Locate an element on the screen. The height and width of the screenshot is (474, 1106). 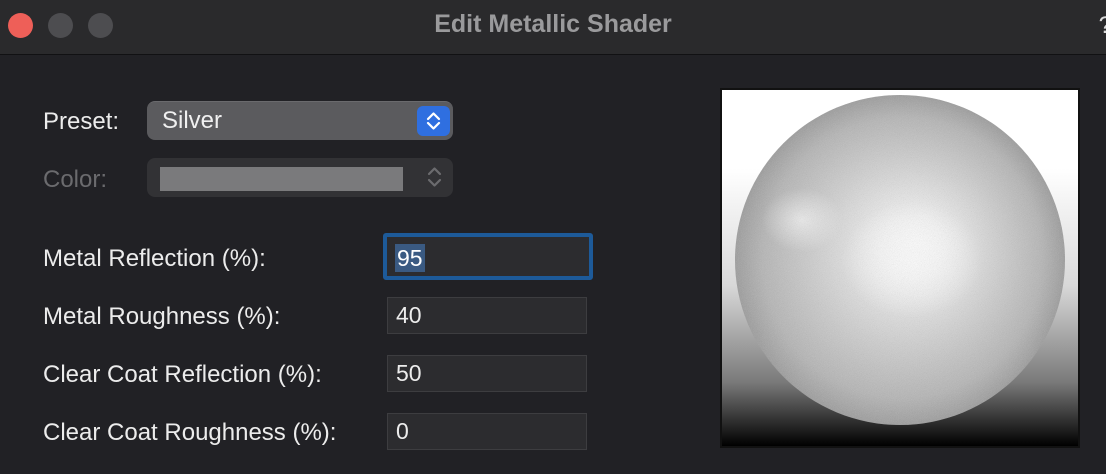
help-button: ? is located at coordinates (1102, 26).